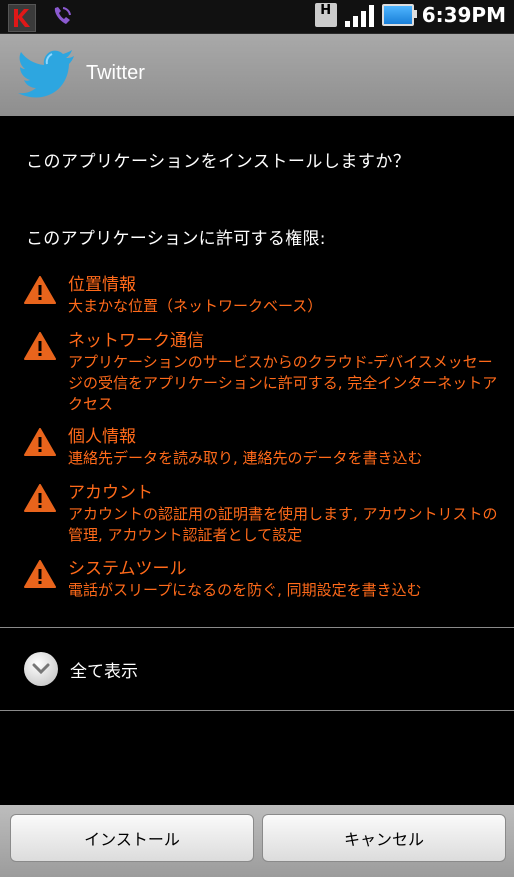 The width and height of the screenshot is (514, 877). I want to click on permission-title: ネットワーク通信, so click(136, 341).